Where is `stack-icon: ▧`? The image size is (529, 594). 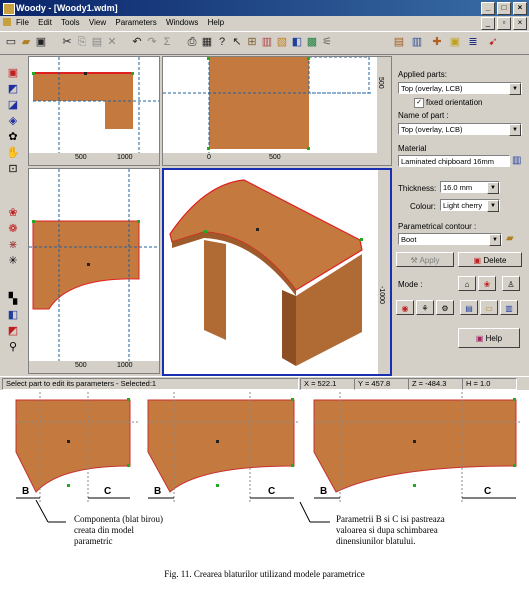
stack-icon: ▧ is located at coordinates (282, 42).